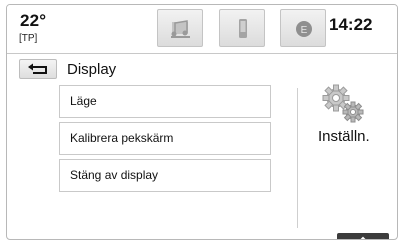  I want to click on menu-item-calibrate-touchscreen: Kalibrera pekskärm, so click(165, 138).